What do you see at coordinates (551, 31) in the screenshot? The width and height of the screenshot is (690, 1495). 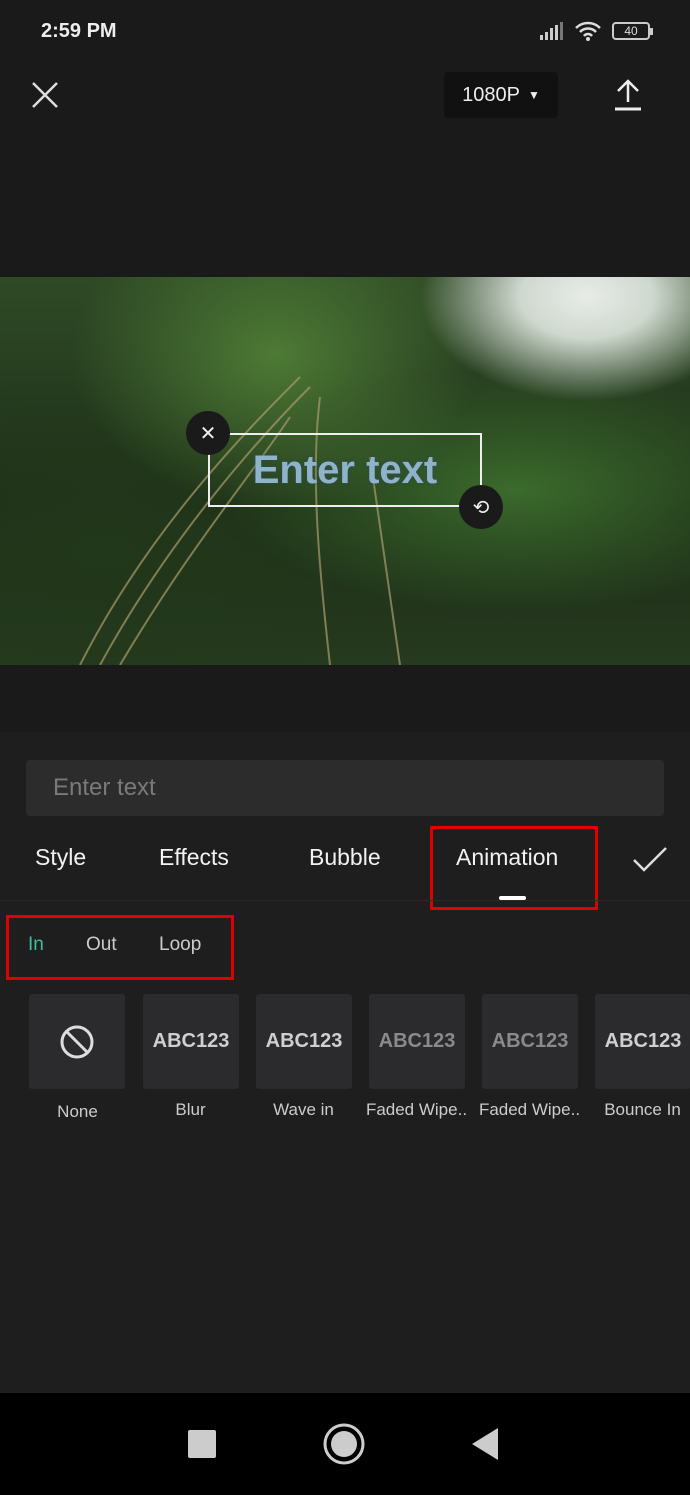 I see `signal-icon` at bounding box center [551, 31].